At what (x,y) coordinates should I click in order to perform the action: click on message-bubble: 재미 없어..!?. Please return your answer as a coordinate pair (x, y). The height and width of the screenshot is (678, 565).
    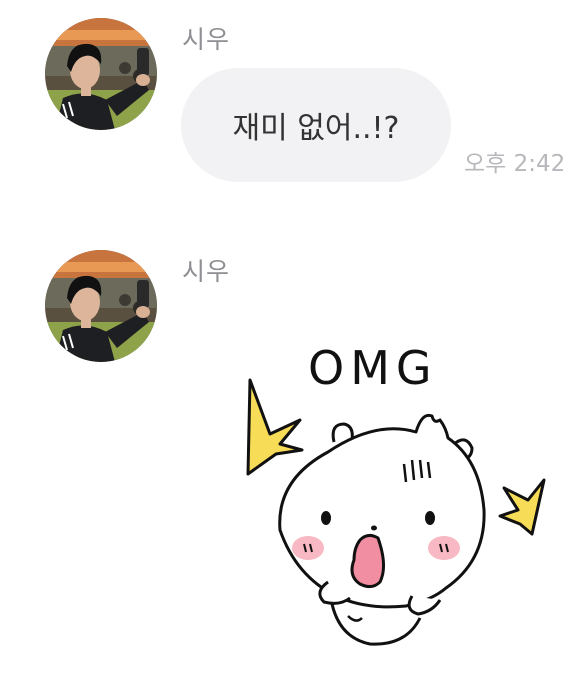
    Looking at the image, I should click on (316, 125).